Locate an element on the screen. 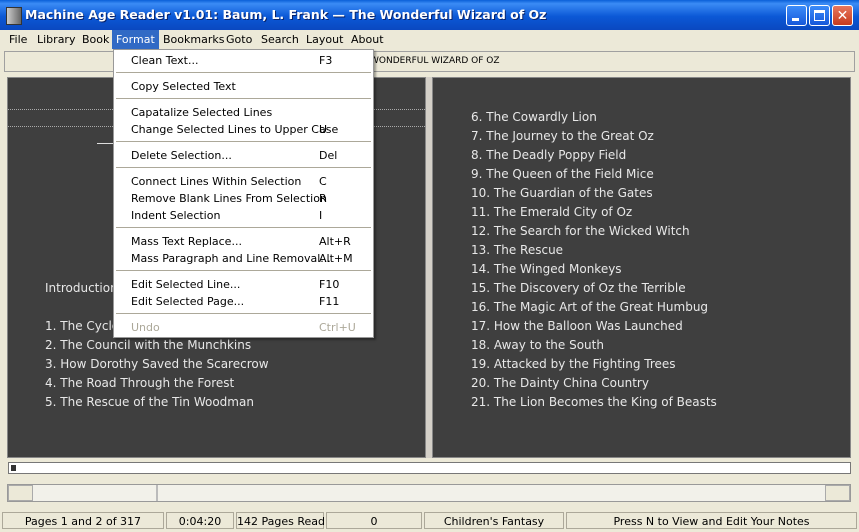  menu-item-indent-selection: Indent Selection I is located at coordinates (243, 215).